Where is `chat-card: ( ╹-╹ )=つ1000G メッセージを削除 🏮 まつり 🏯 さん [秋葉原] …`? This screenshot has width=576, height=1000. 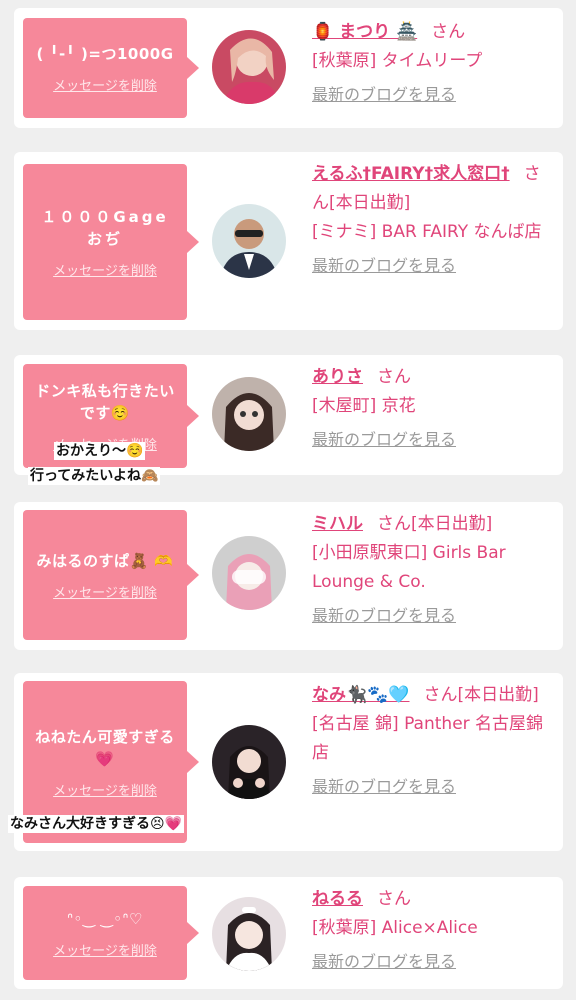 chat-card: ( ╹-╹ )=つ1000G メッセージを削除 🏮 まつり 🏯 さん [秋葉原] … is located at coordinates (288, 68).